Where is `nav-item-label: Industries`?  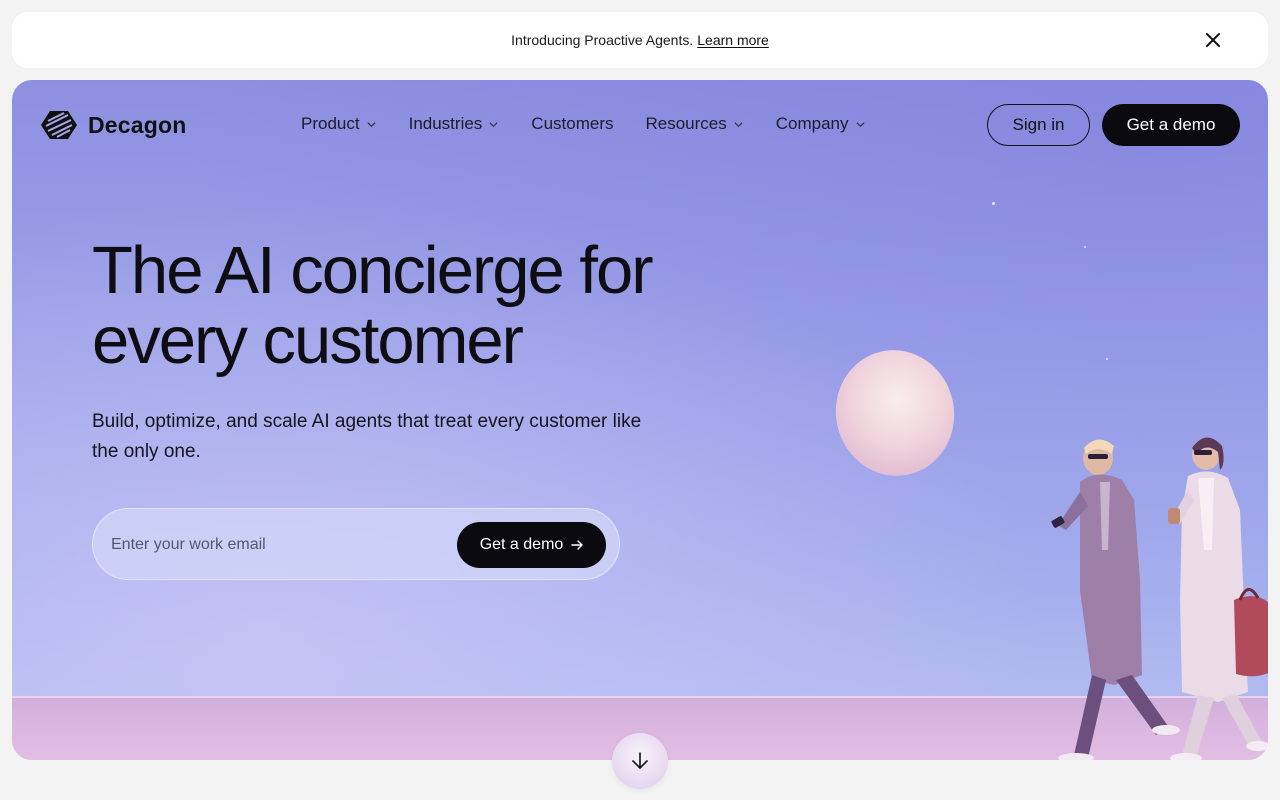
nav-item-label: Industries is located at coordinates (445, 123).